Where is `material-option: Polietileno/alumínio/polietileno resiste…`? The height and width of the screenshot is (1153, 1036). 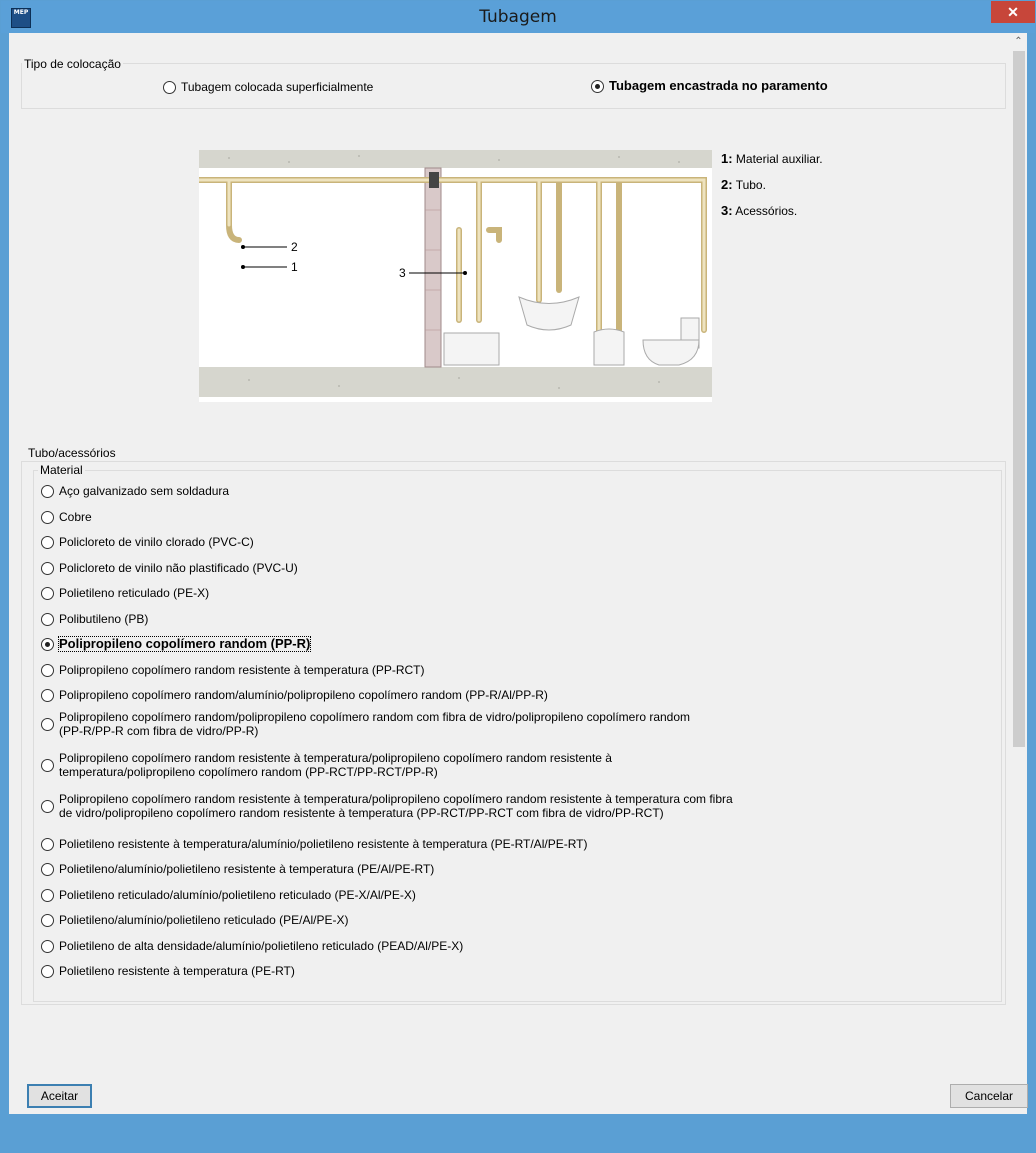
material-option: Polietileno/alumínio/polietileno resiste… is located at coordinates (237, 869).